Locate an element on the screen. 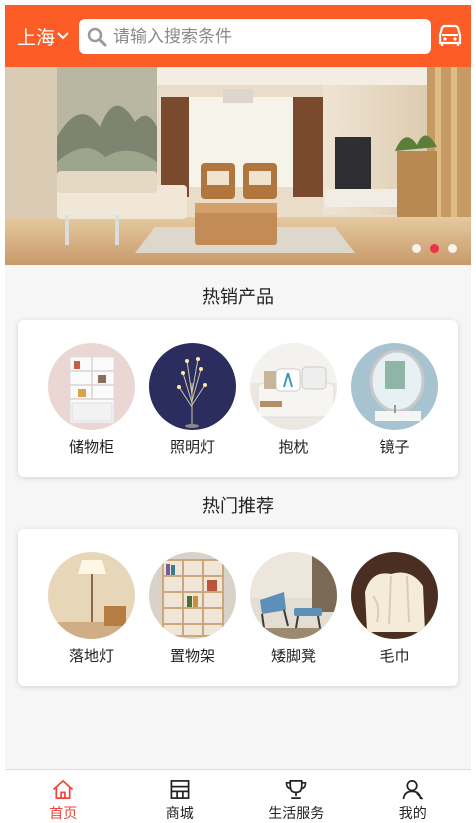  product-item-shelf: 置物架 is located at coordinates (192, 609).